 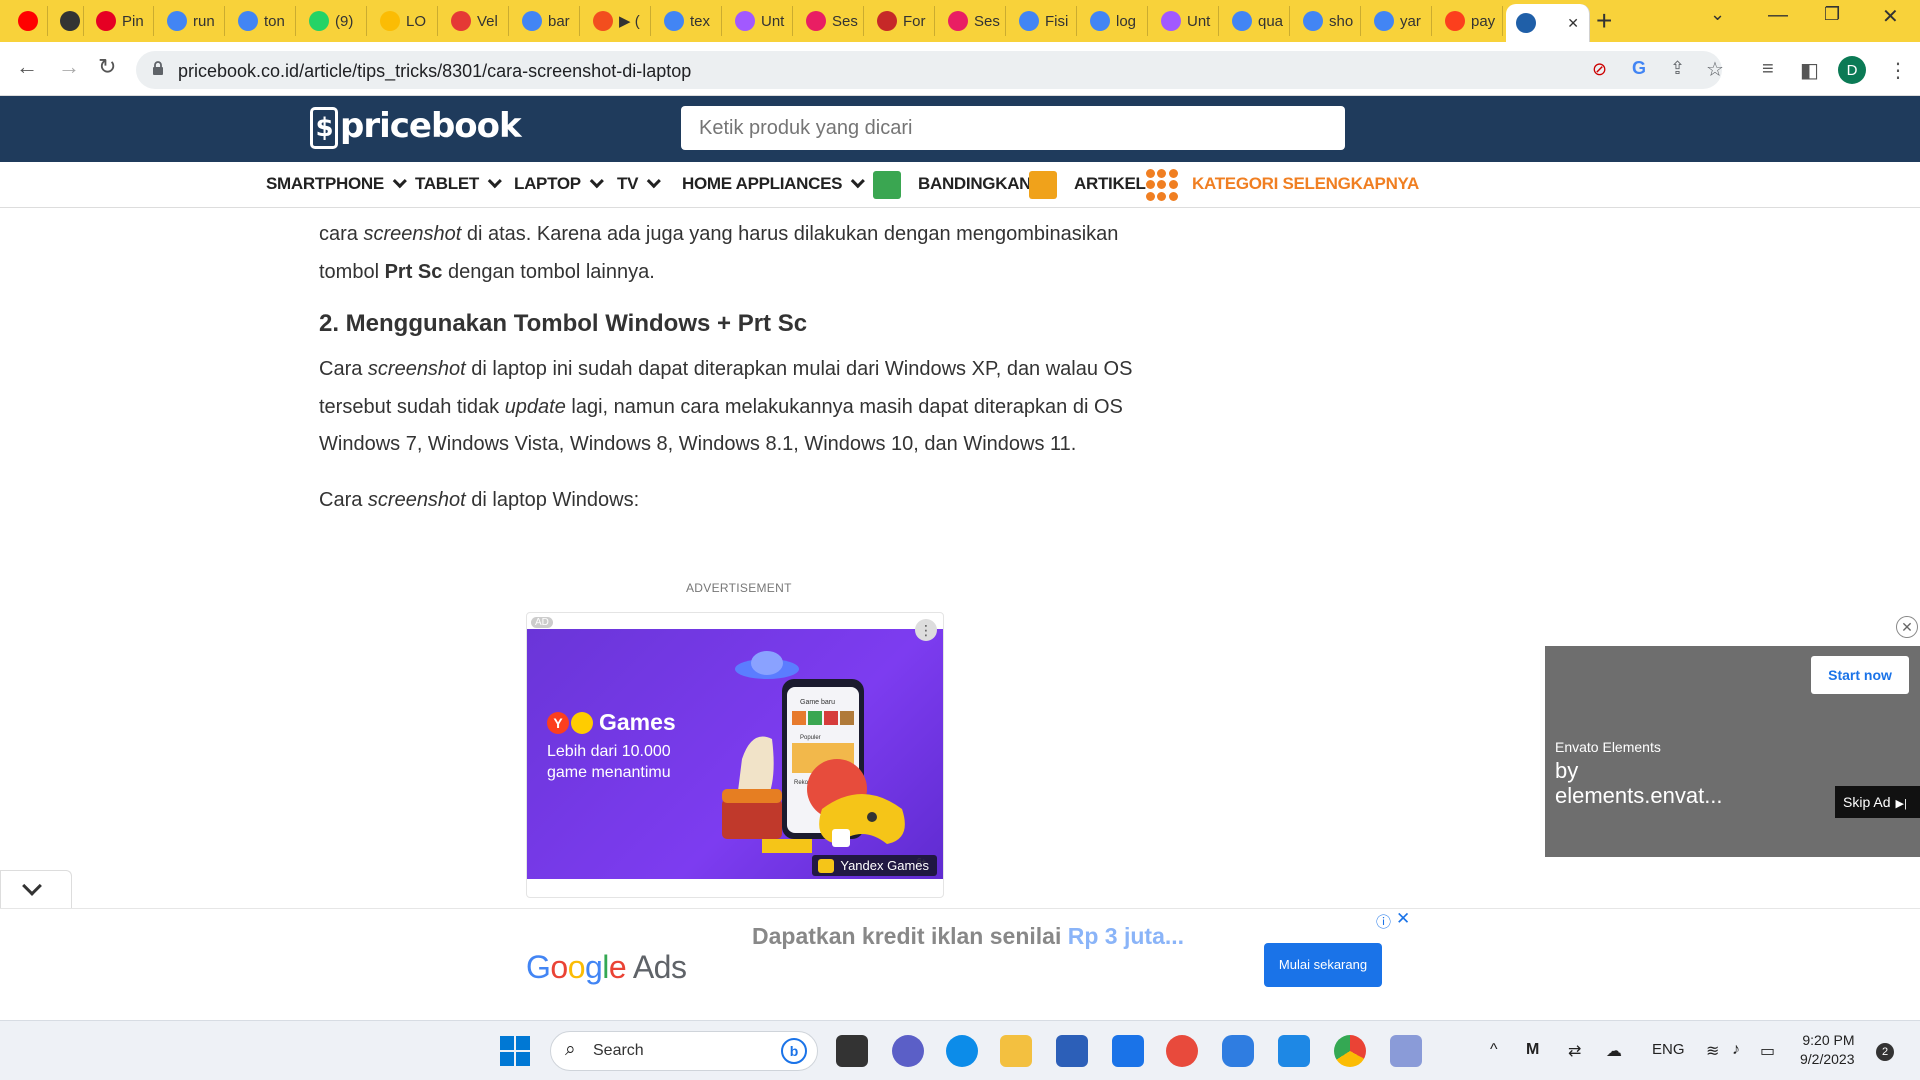 I want to click on close-tab-icon: ✕, so click(x=1573, y=23).